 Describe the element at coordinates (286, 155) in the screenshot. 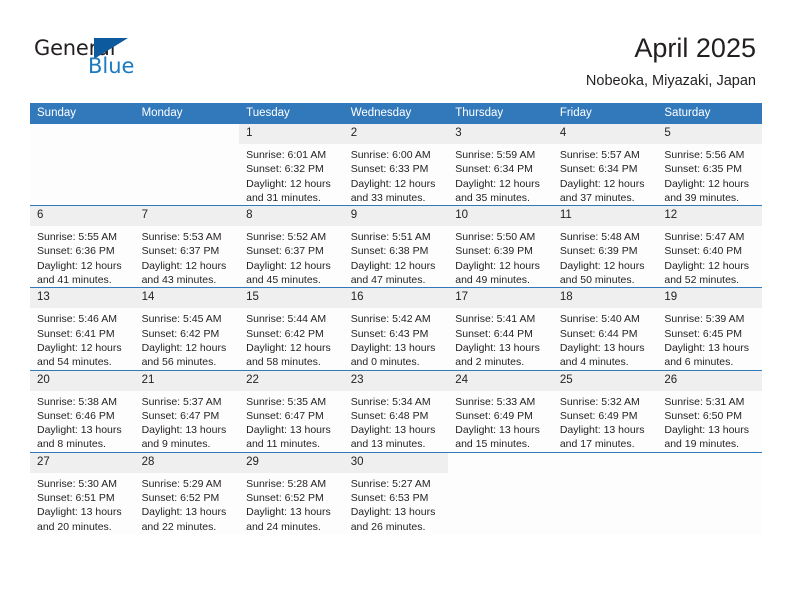

I see `sunrise-text: Sunrise: 6:01 AM` at that location.